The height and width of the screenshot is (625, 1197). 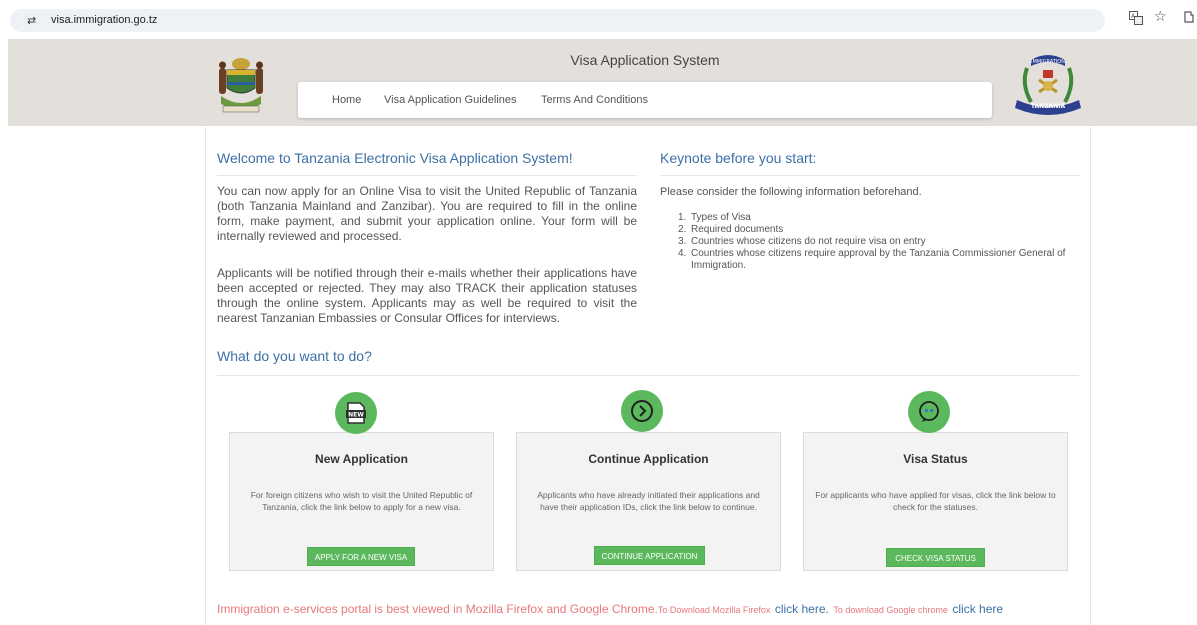 I want to click on extensions-icon, so click(x=1189, y=18).